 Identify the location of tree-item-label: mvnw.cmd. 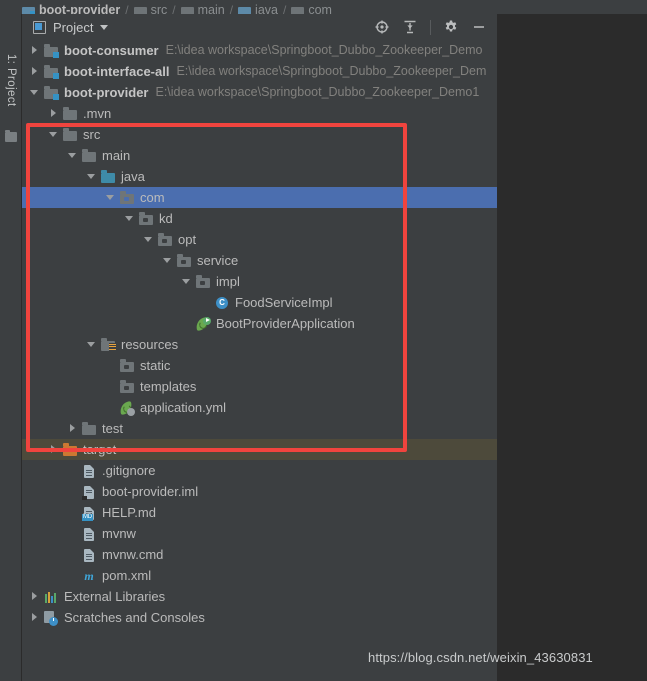
(133, 554).